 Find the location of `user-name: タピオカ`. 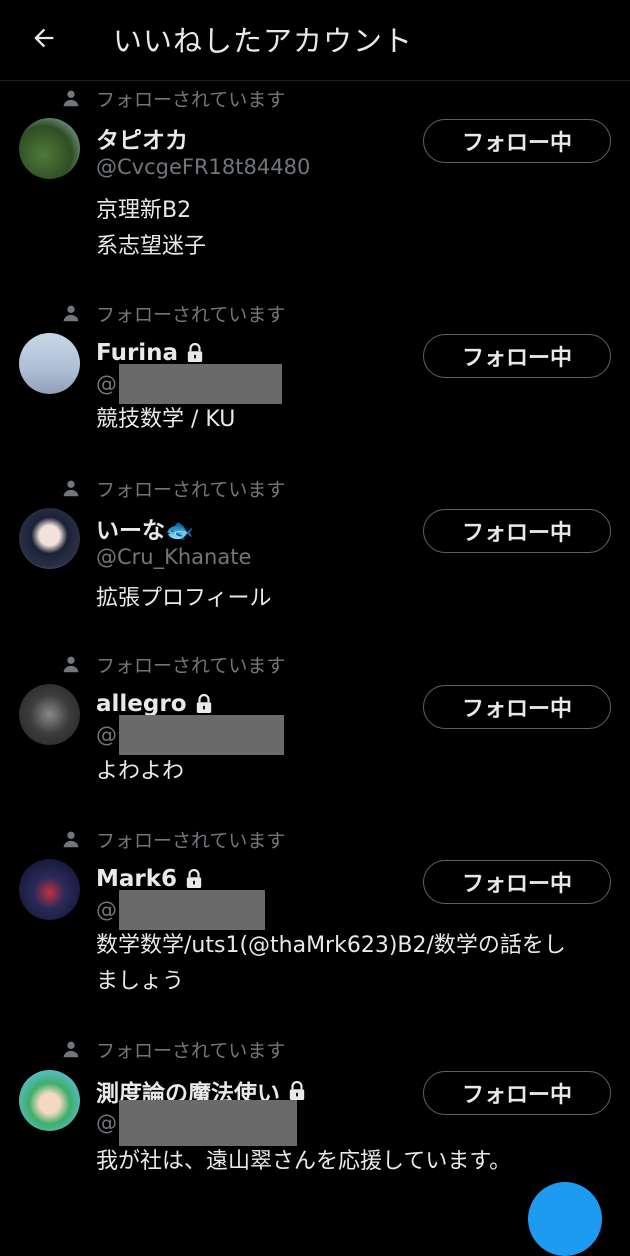

user-name: タピオカ is located at coordinates (142, 141).